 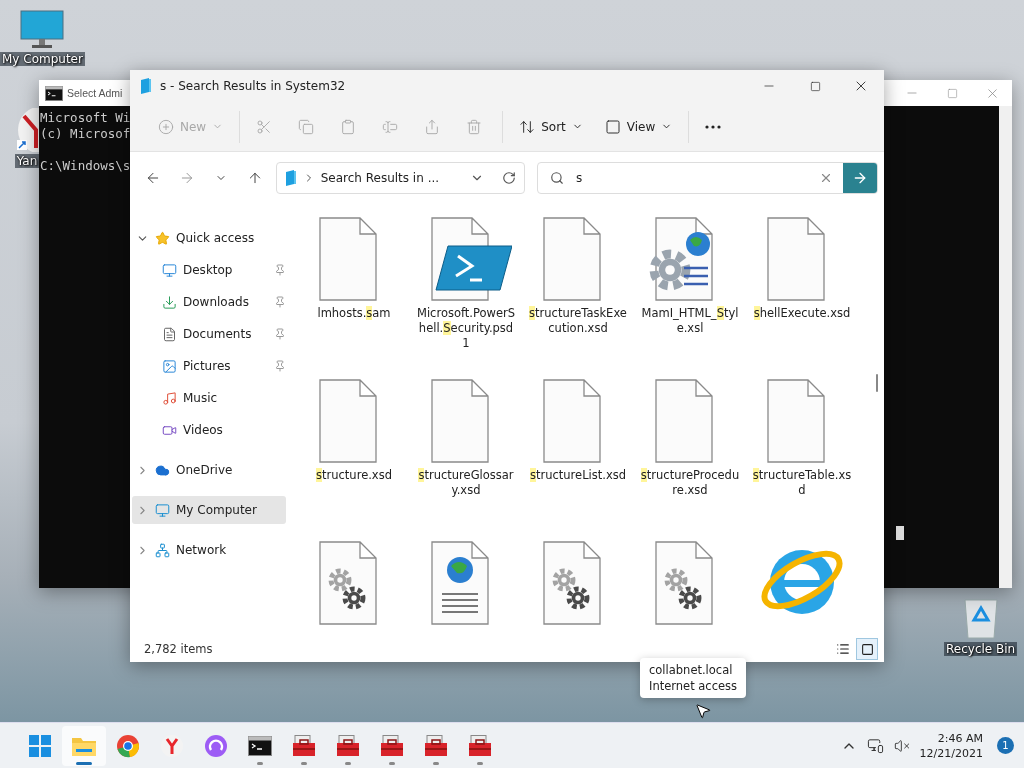 I want to click on search-field: s, so click(x=707, y=178).